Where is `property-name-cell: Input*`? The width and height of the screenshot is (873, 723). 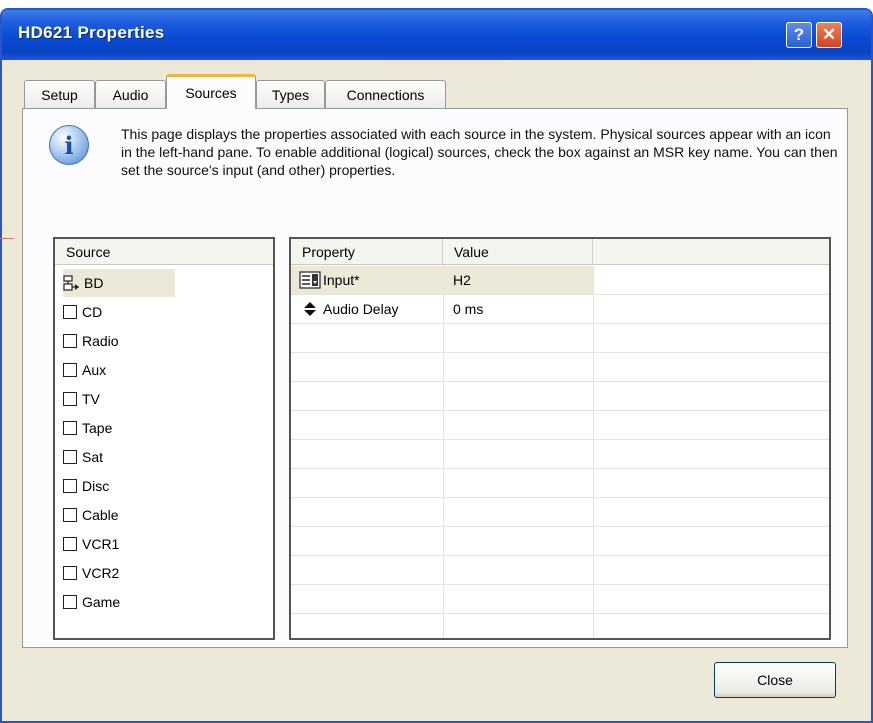
property-name-cell: Input* is located at coordinates (329, 280).